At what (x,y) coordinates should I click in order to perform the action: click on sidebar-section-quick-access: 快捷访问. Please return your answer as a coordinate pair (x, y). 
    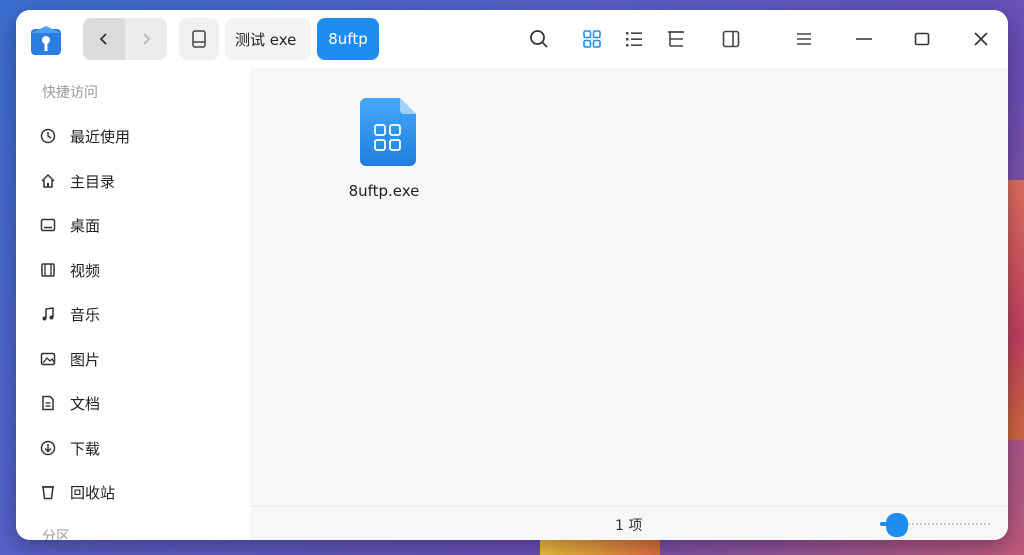
    Looking at the image, I should click on (70, 93).